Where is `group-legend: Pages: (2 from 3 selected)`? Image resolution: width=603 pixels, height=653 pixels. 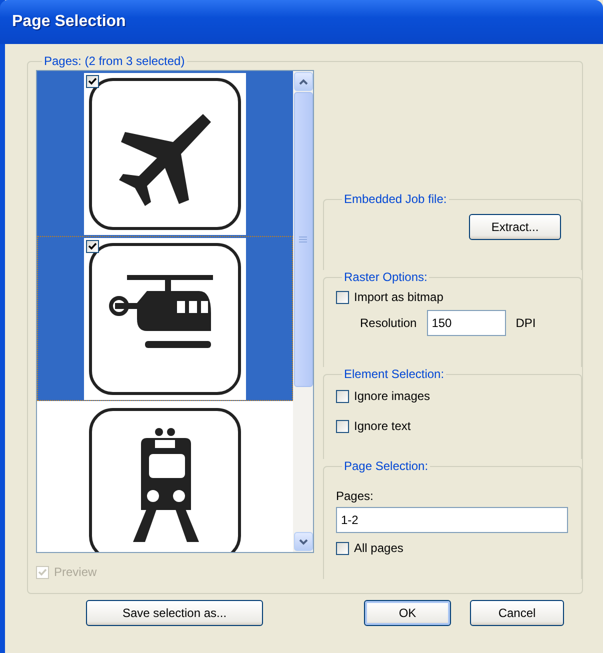
group-legend: Pages: (2 from 3 selected) is located at coordinates (114, 61).